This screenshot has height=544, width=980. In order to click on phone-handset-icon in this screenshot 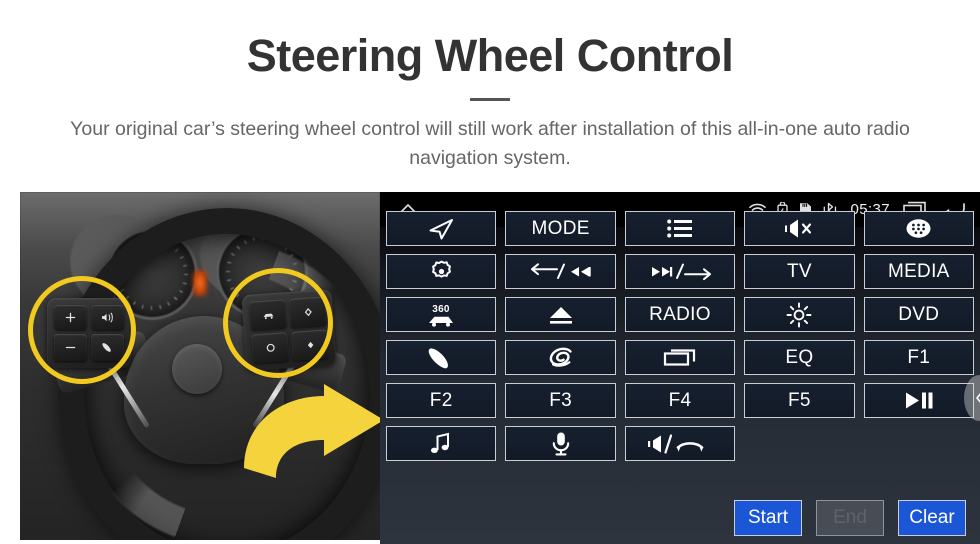, I will do `click(438, 357)`.